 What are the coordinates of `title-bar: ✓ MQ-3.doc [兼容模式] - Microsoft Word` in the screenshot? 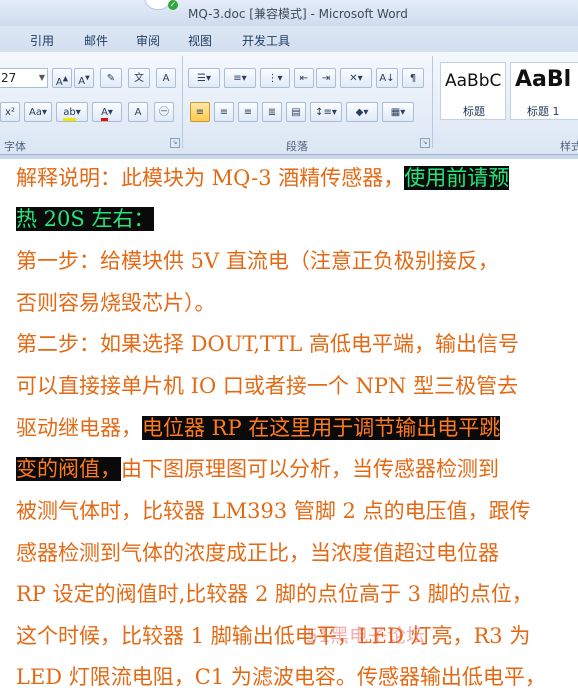 It's located at (289, 13).